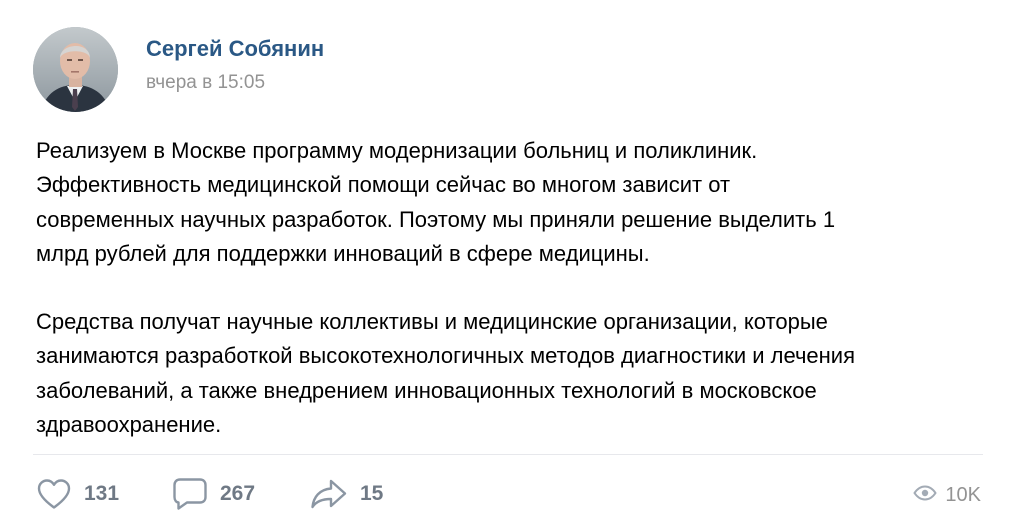 The height and width of the screenshot is (532, 1014). Describe the element at coordinates (205, 83) in the screenshot. I see `post-timestamp: вчера в 15:05` at that location.